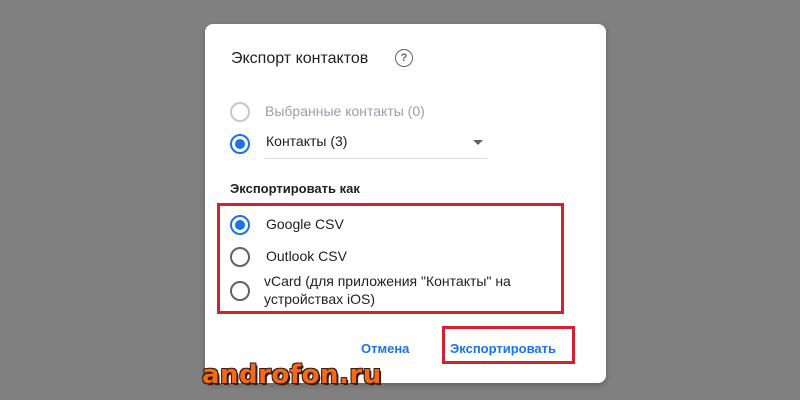 The image size is (800, 400). What do you see at coordinates (478, 142) in the screenshot?
I see `chevron-down-icon` at bounding box center [478, 142].